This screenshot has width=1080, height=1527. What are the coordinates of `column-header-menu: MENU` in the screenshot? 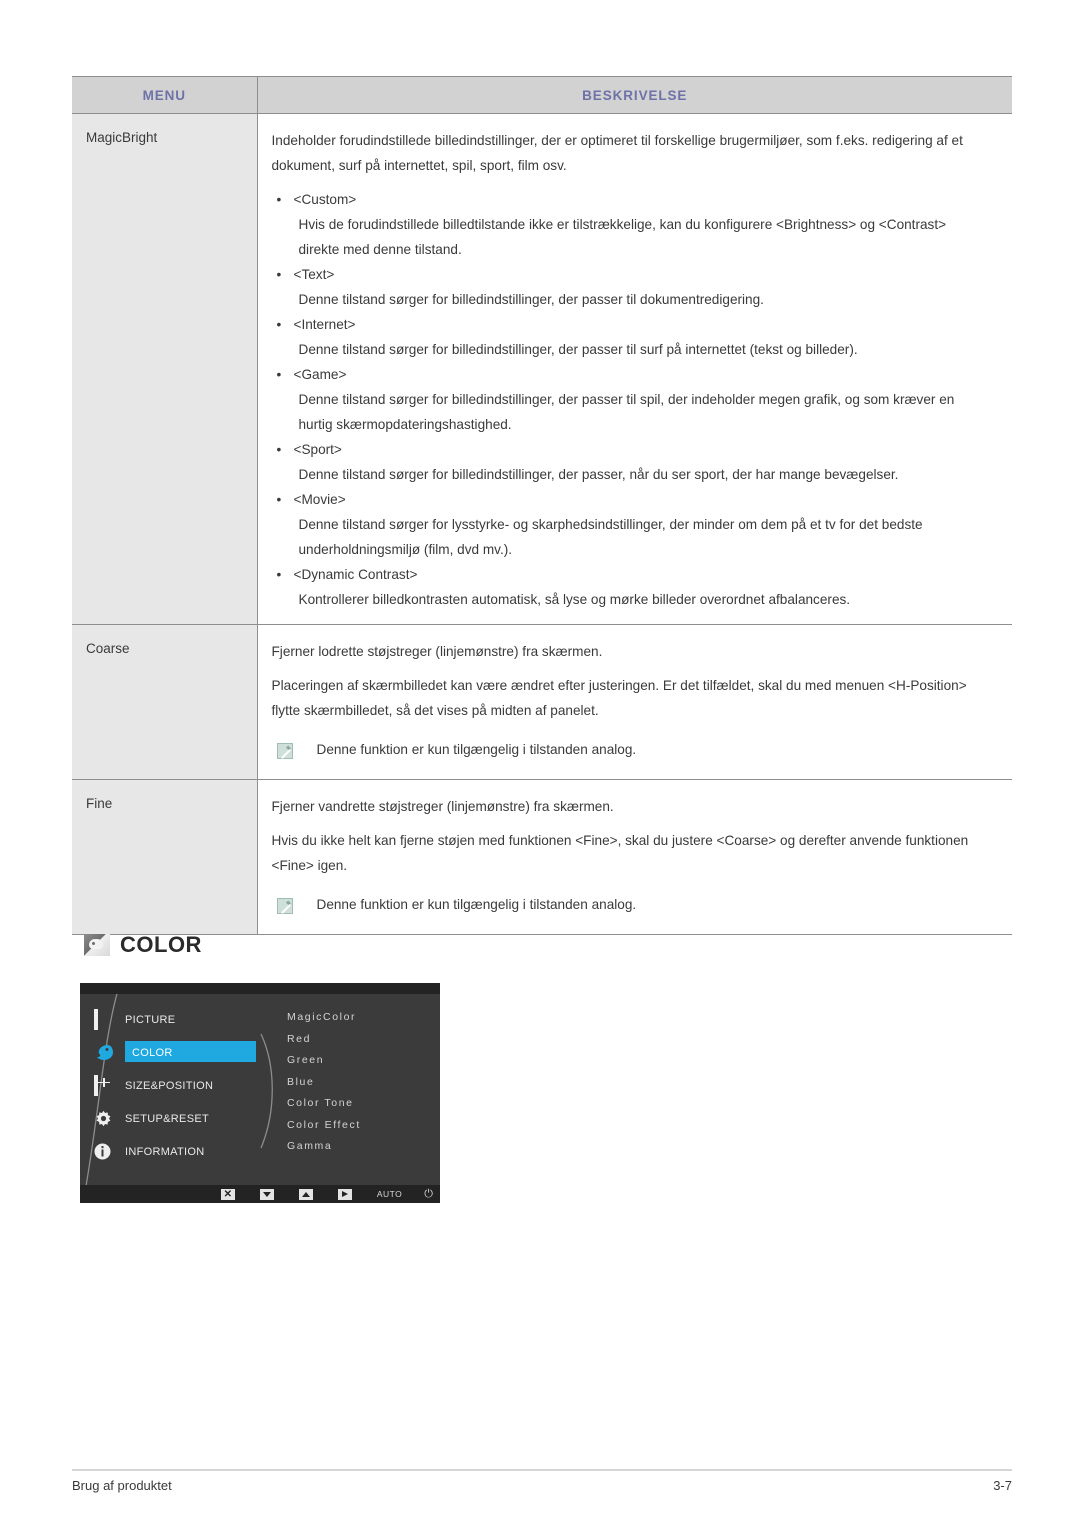 It's located at (165, 95).